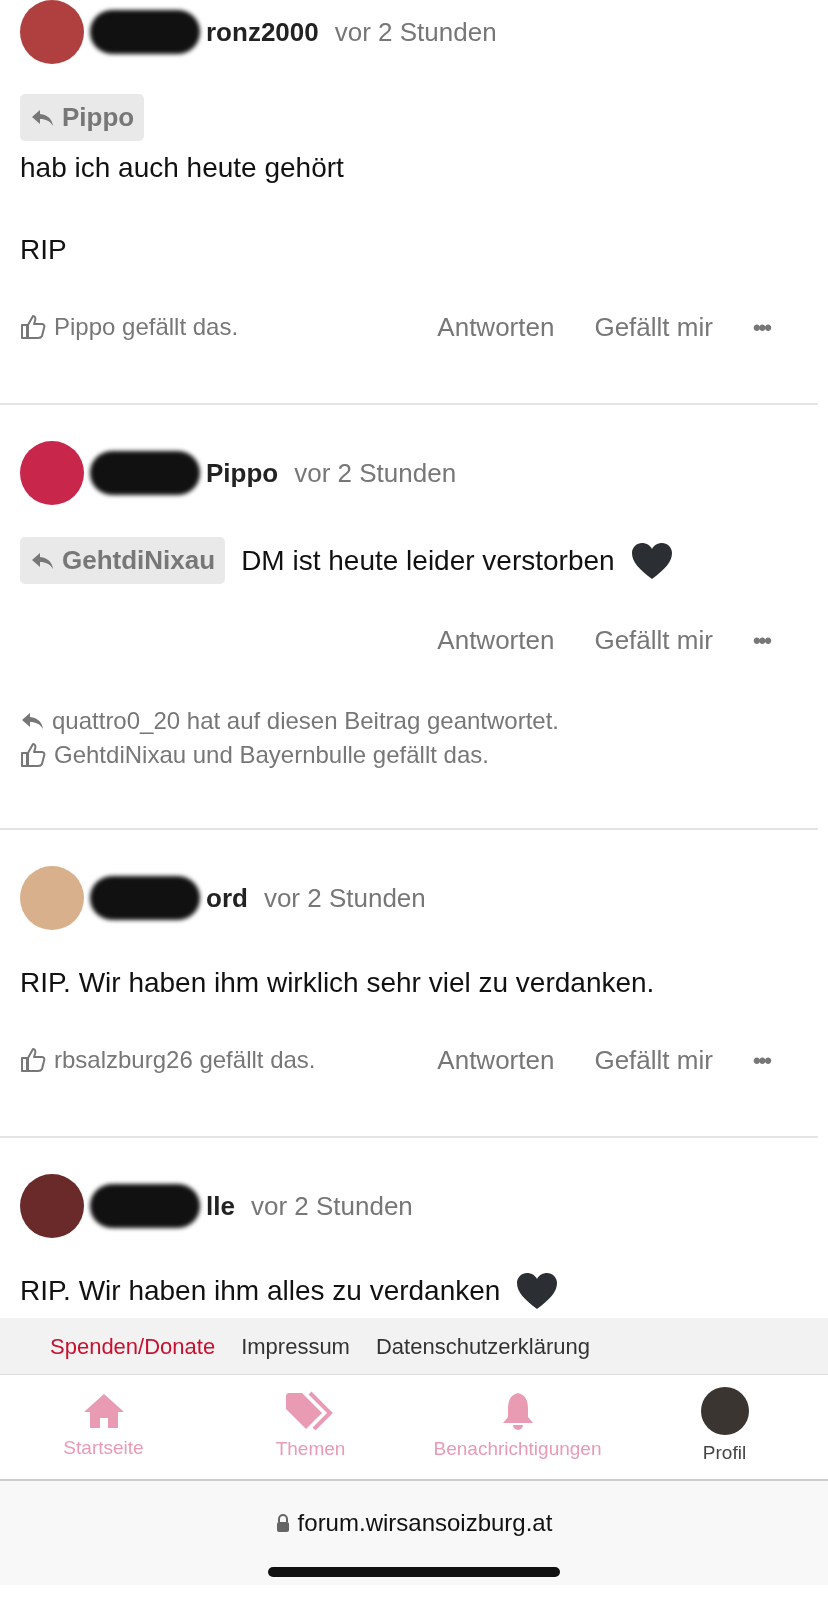  What do you see at coordinates (260, 1291) in the screenshot?
I see `post-text: RIP. Wir haben ihm alles zu verdanken` at bounding box center [260, 1291].